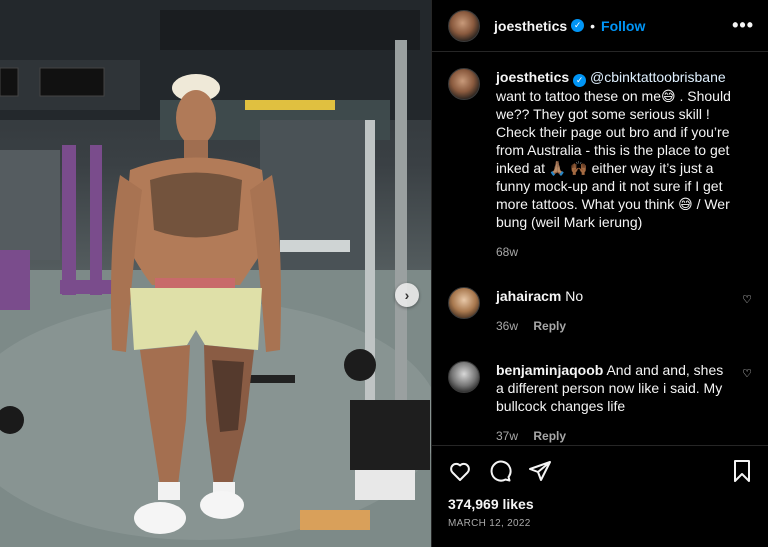  What do you see at coordinates (600, 504) in the screenshot?
I see `likes-count: 374,969 likes` at bounding box center [600, 504].